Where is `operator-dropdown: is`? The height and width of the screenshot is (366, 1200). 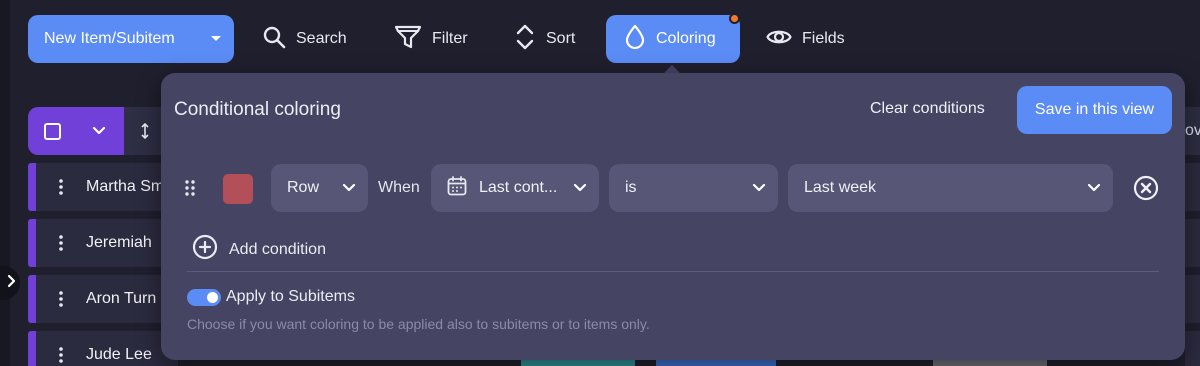
operator-dropdown: is is located at coordinates (693, 188).